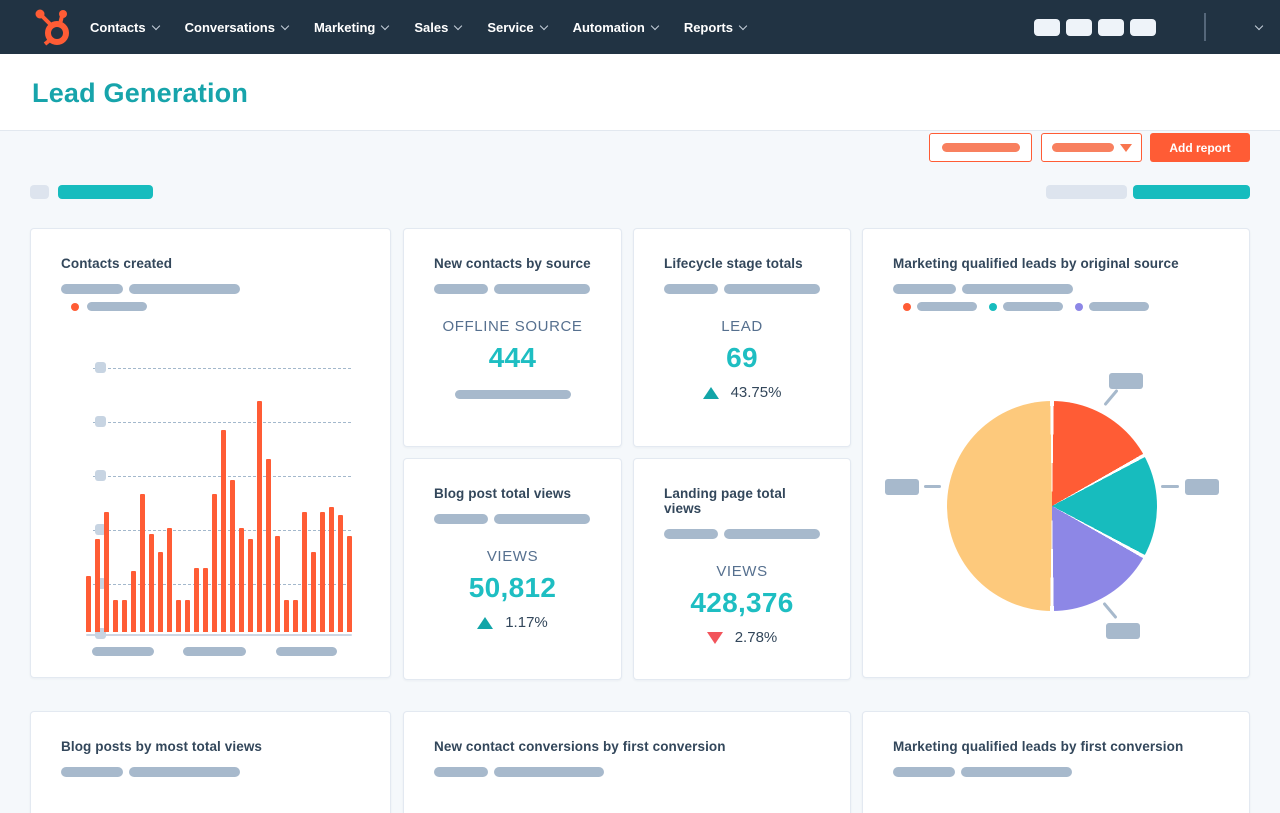  I want to click on hubspot-logo-icon, so click(52, 27).